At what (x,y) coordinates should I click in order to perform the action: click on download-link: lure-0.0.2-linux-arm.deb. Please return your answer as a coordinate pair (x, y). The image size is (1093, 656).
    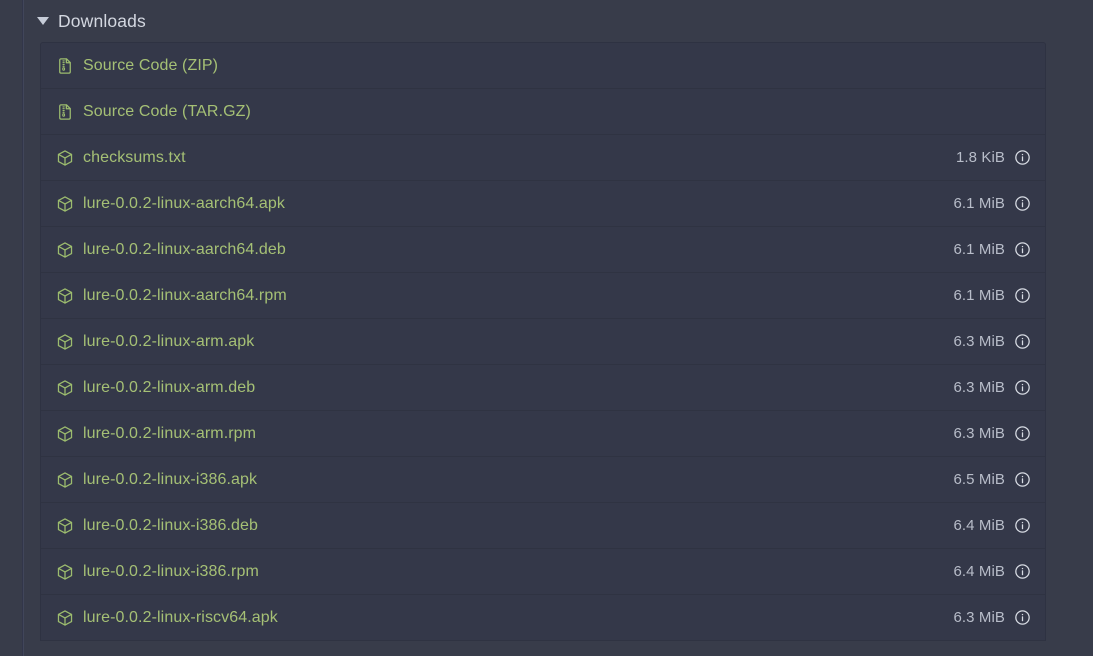
    Looking at the image, I should click on (155, 388).